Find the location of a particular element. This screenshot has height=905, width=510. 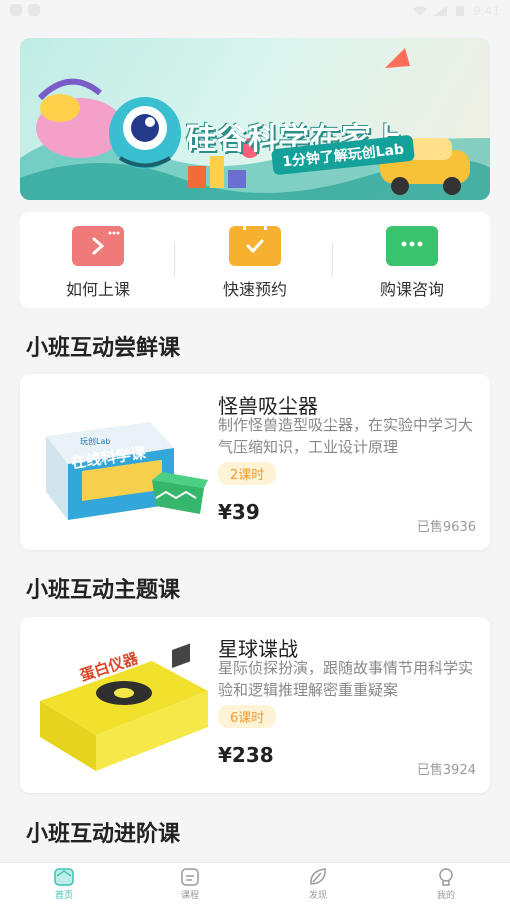

tab-courses: 课程 is located at coordinates (190, 884).